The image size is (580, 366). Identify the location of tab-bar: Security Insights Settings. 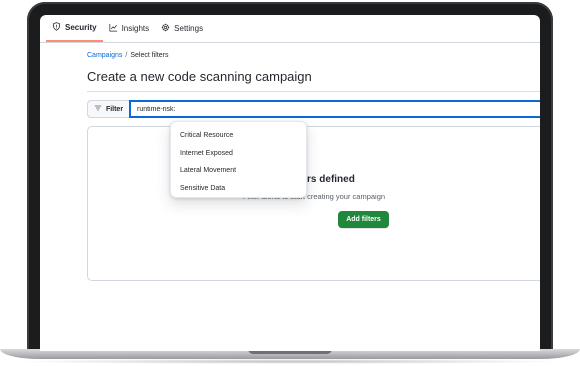
(290, 29).